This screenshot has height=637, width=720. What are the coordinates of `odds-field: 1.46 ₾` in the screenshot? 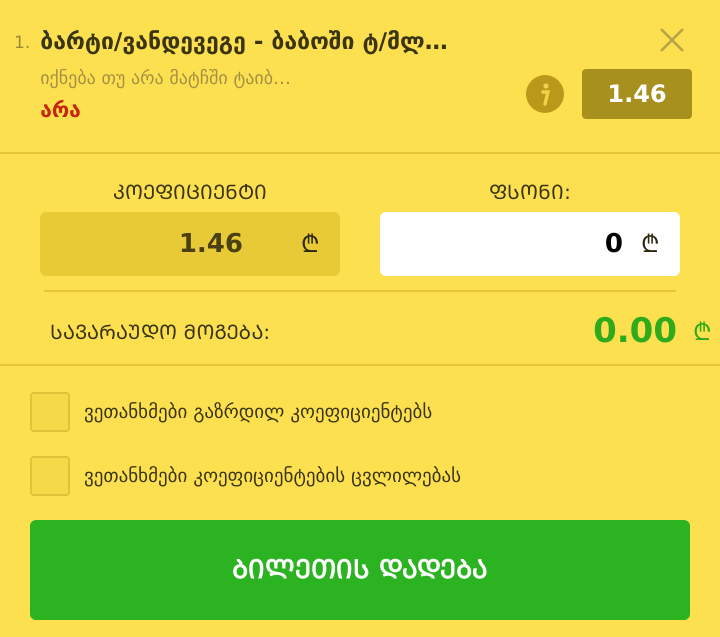 It's located at (190, 244).